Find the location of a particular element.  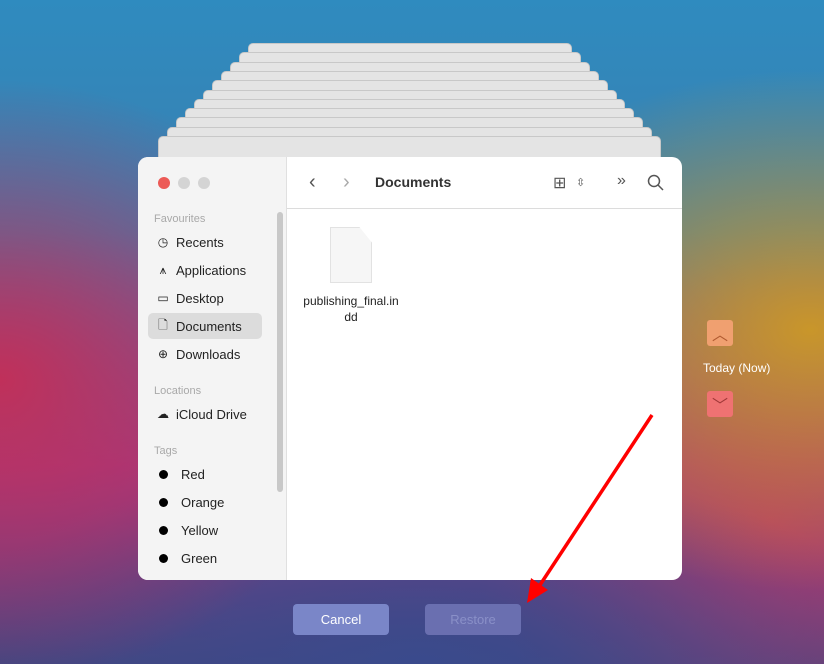

annotation-arrow is located at coordinates (590, 508).